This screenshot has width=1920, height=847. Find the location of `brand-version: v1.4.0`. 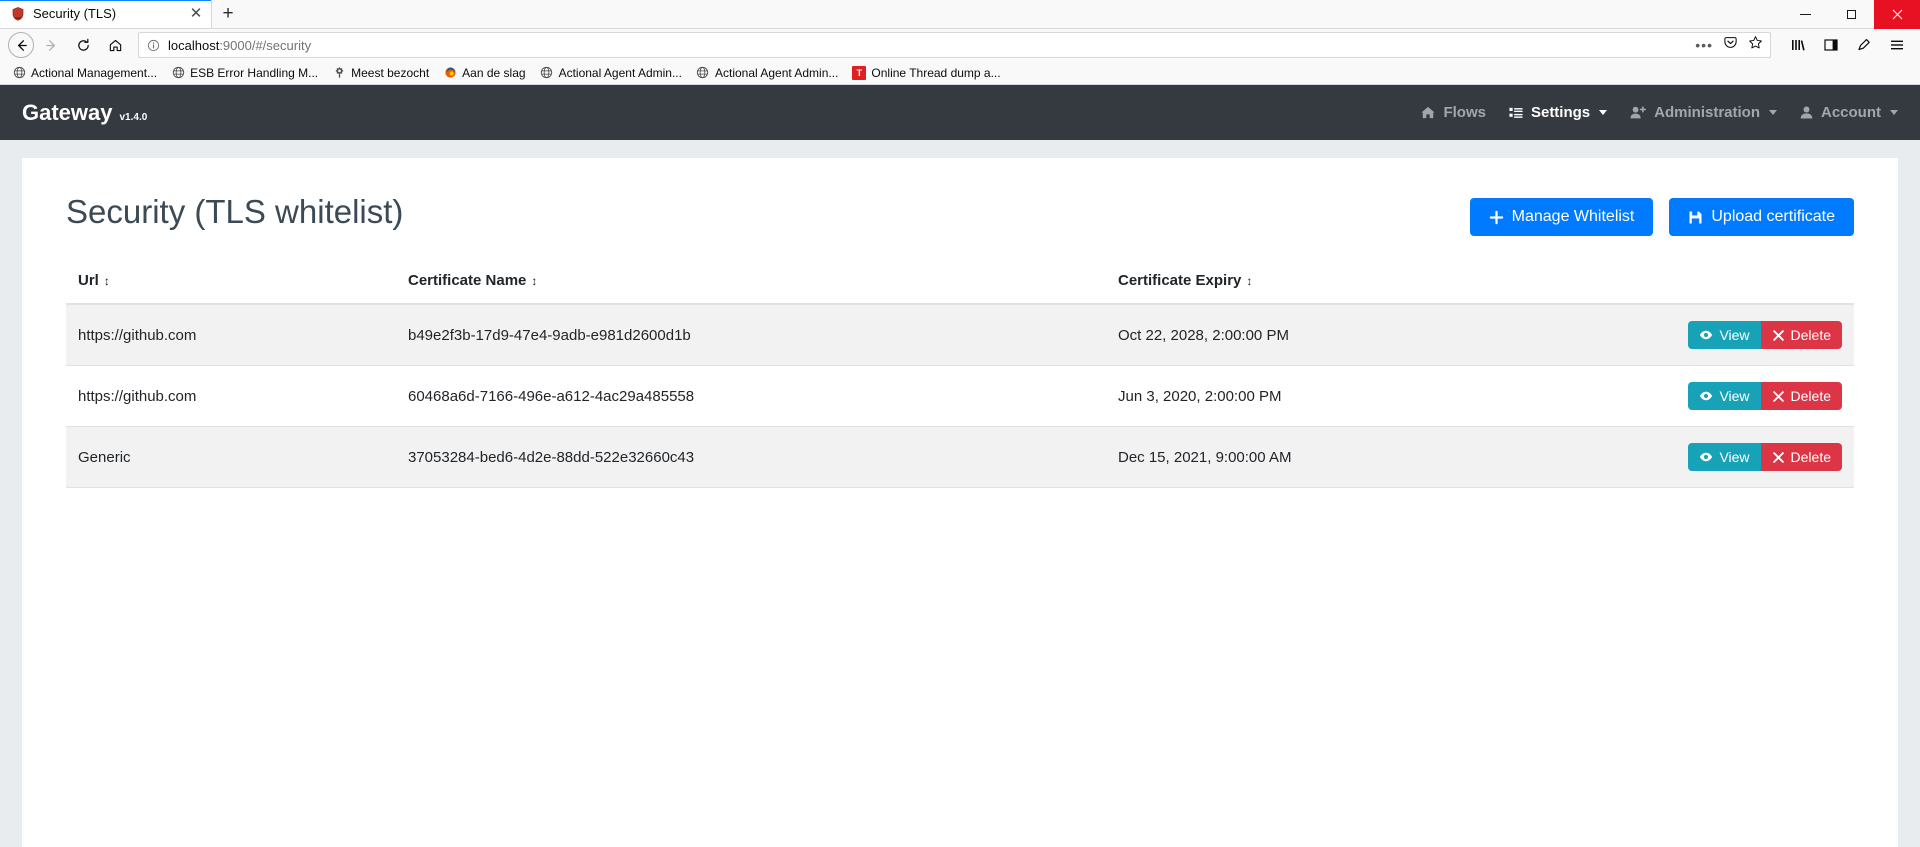

brand-version: v1.4.0 is located at coordinates (133, 117).